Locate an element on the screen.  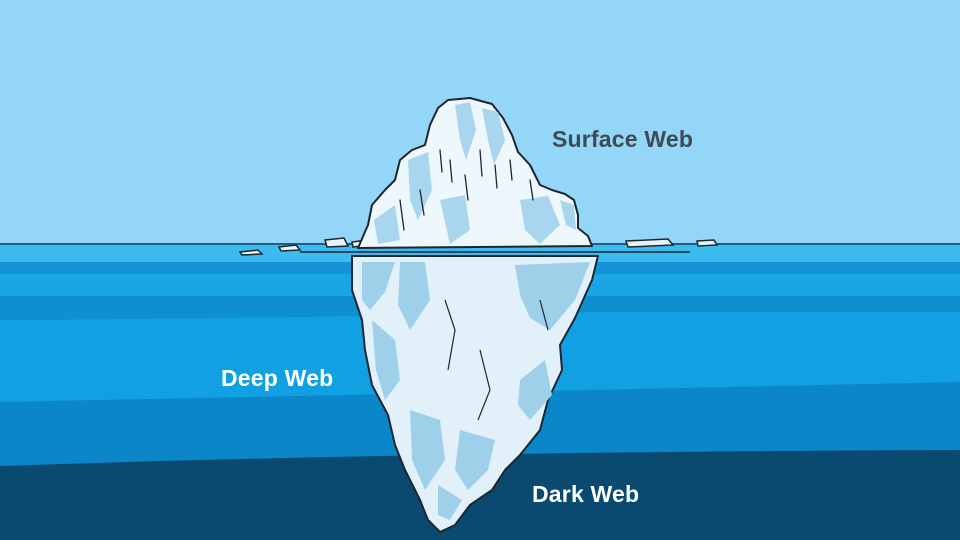
surface-web-label: Surface Web is located at coordinates (623, 139).